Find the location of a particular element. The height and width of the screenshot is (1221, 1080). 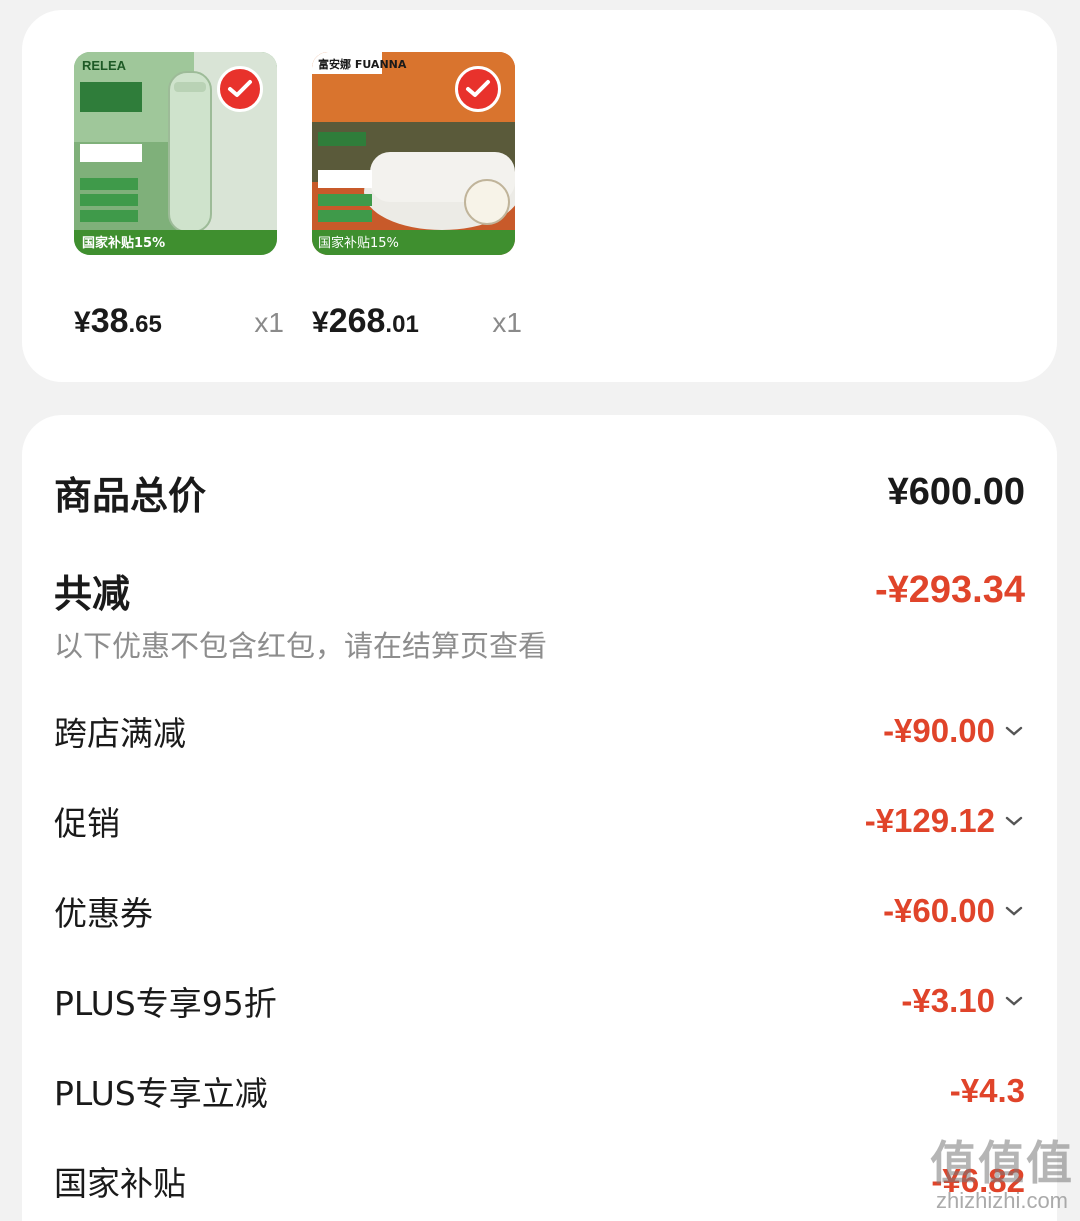

discount-note: 以下优惠不包含红包，请在结算页查看 is located at coordinates (301, 646).